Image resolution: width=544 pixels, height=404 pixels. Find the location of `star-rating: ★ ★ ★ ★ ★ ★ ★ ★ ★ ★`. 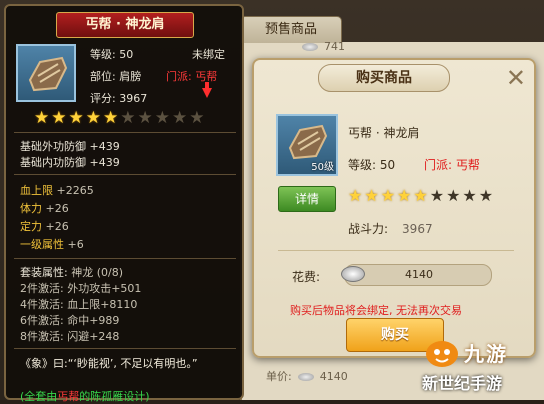

star-rating: ★ ★ ★ ★ ★ ★ ★ ★ ★ ★ is located at coordinates (120, 118).